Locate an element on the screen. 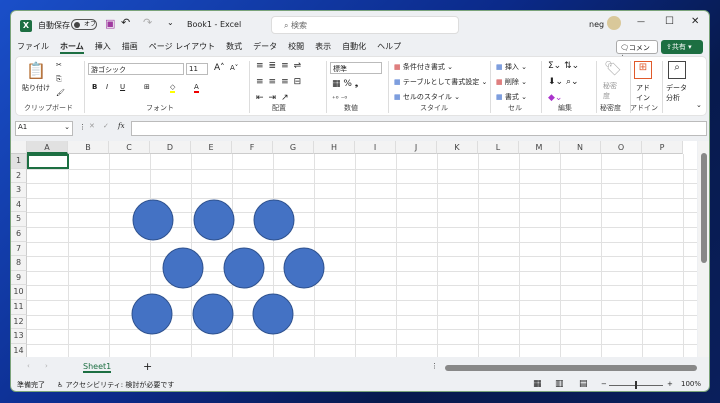  tab-7: 校閲 is located at coordinates (296, 47).